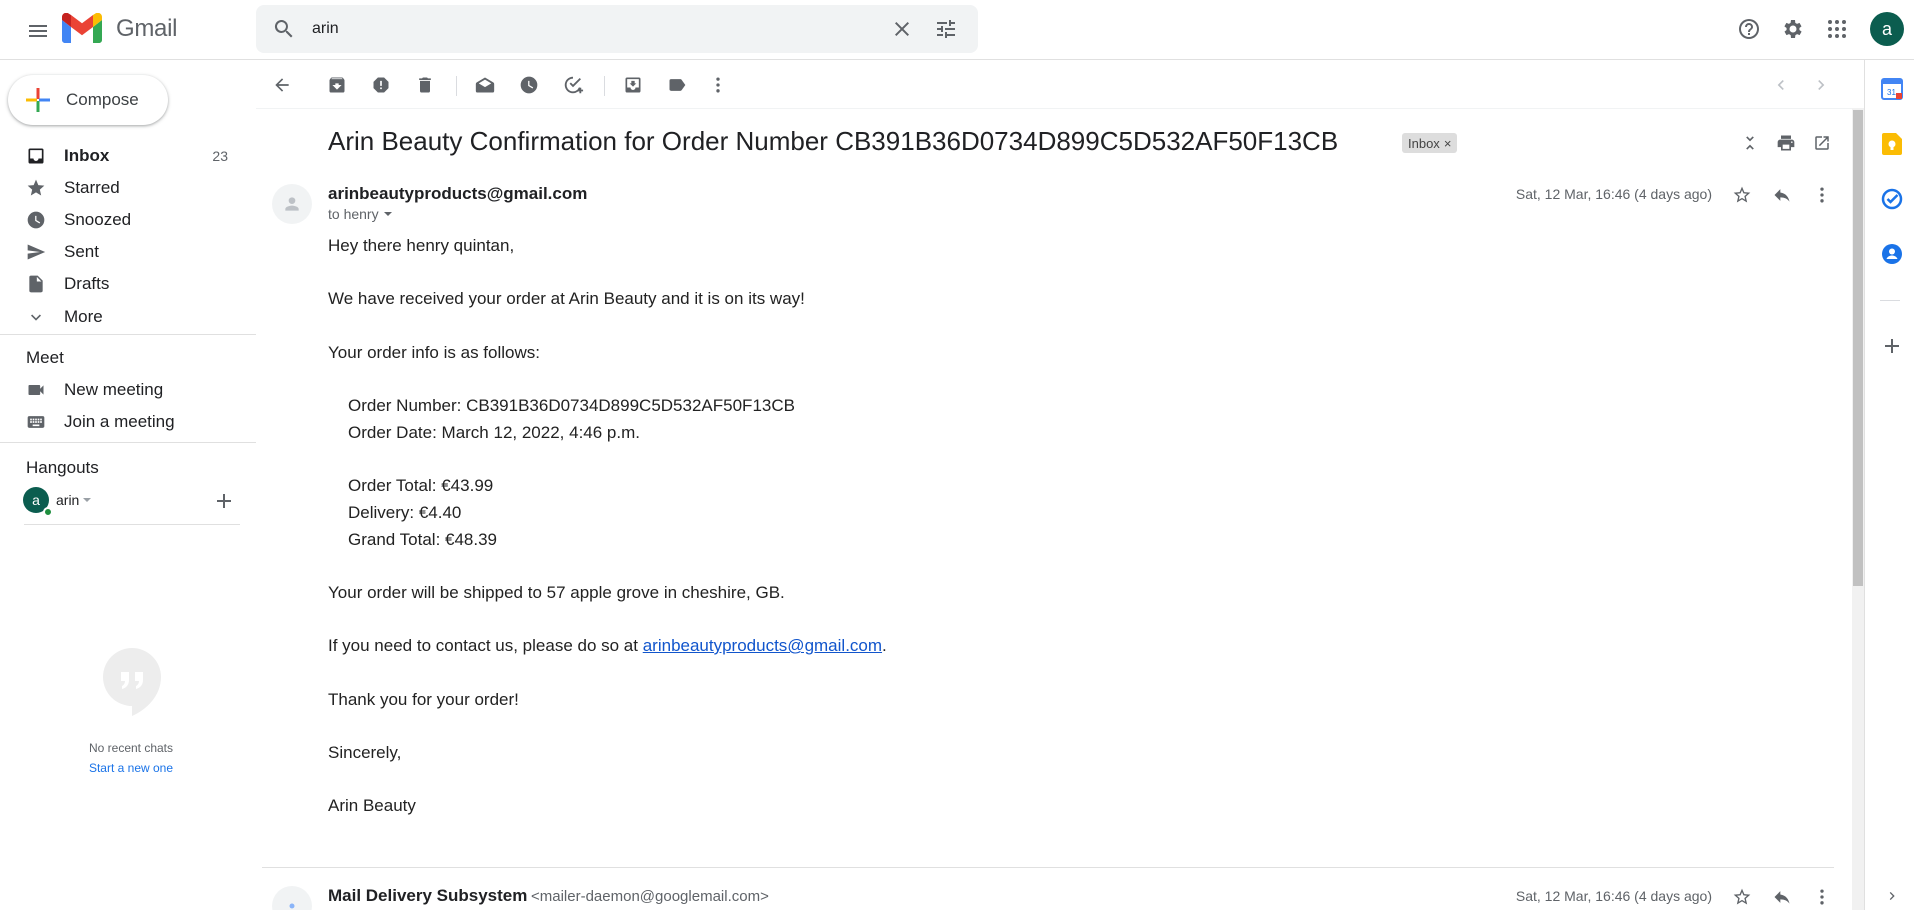 This screenshot has width=1914, height=910. Describe the element at coordinates (121, 188) in the screenshot. I see `sidebar-item-starred: Starred` at that location.